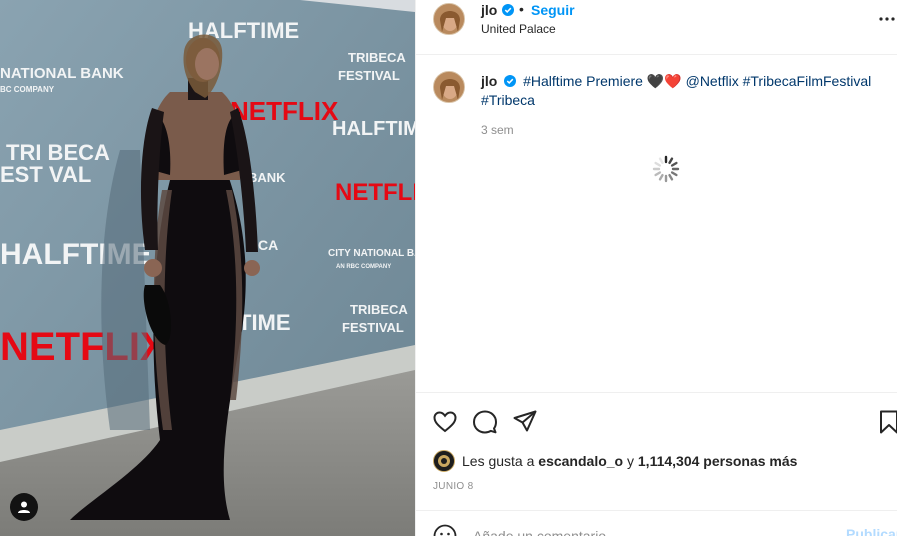  What do you see at coordinates (371, 253) in the screenshot?
I see `backdrop-text: CITY NATIONAL BANK` at bounding box center [371, 253].